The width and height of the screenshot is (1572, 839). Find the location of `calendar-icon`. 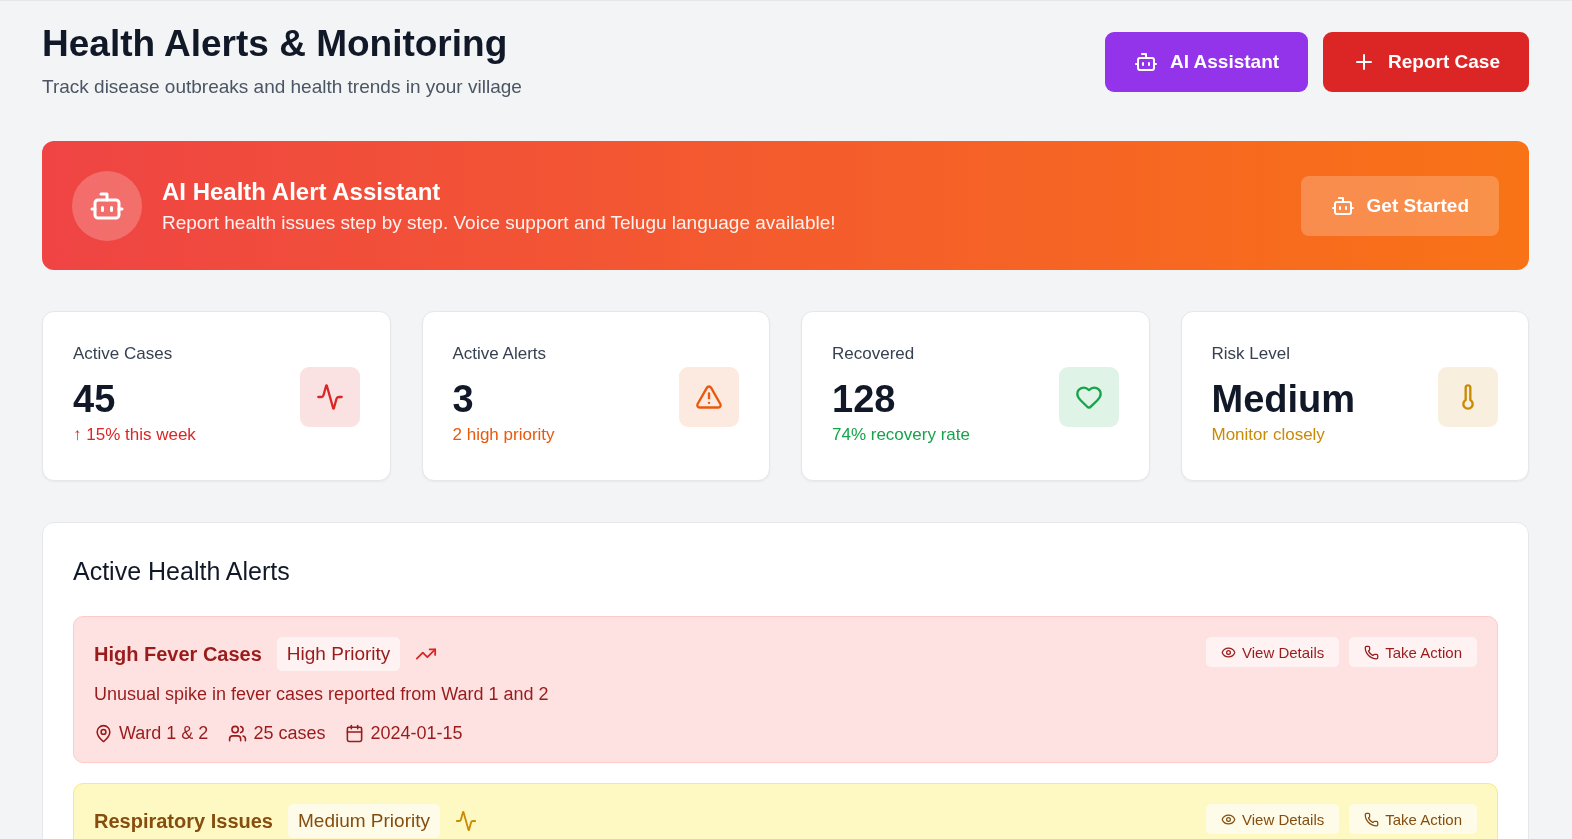

calendar-icon is located at coordinates (355, 733).